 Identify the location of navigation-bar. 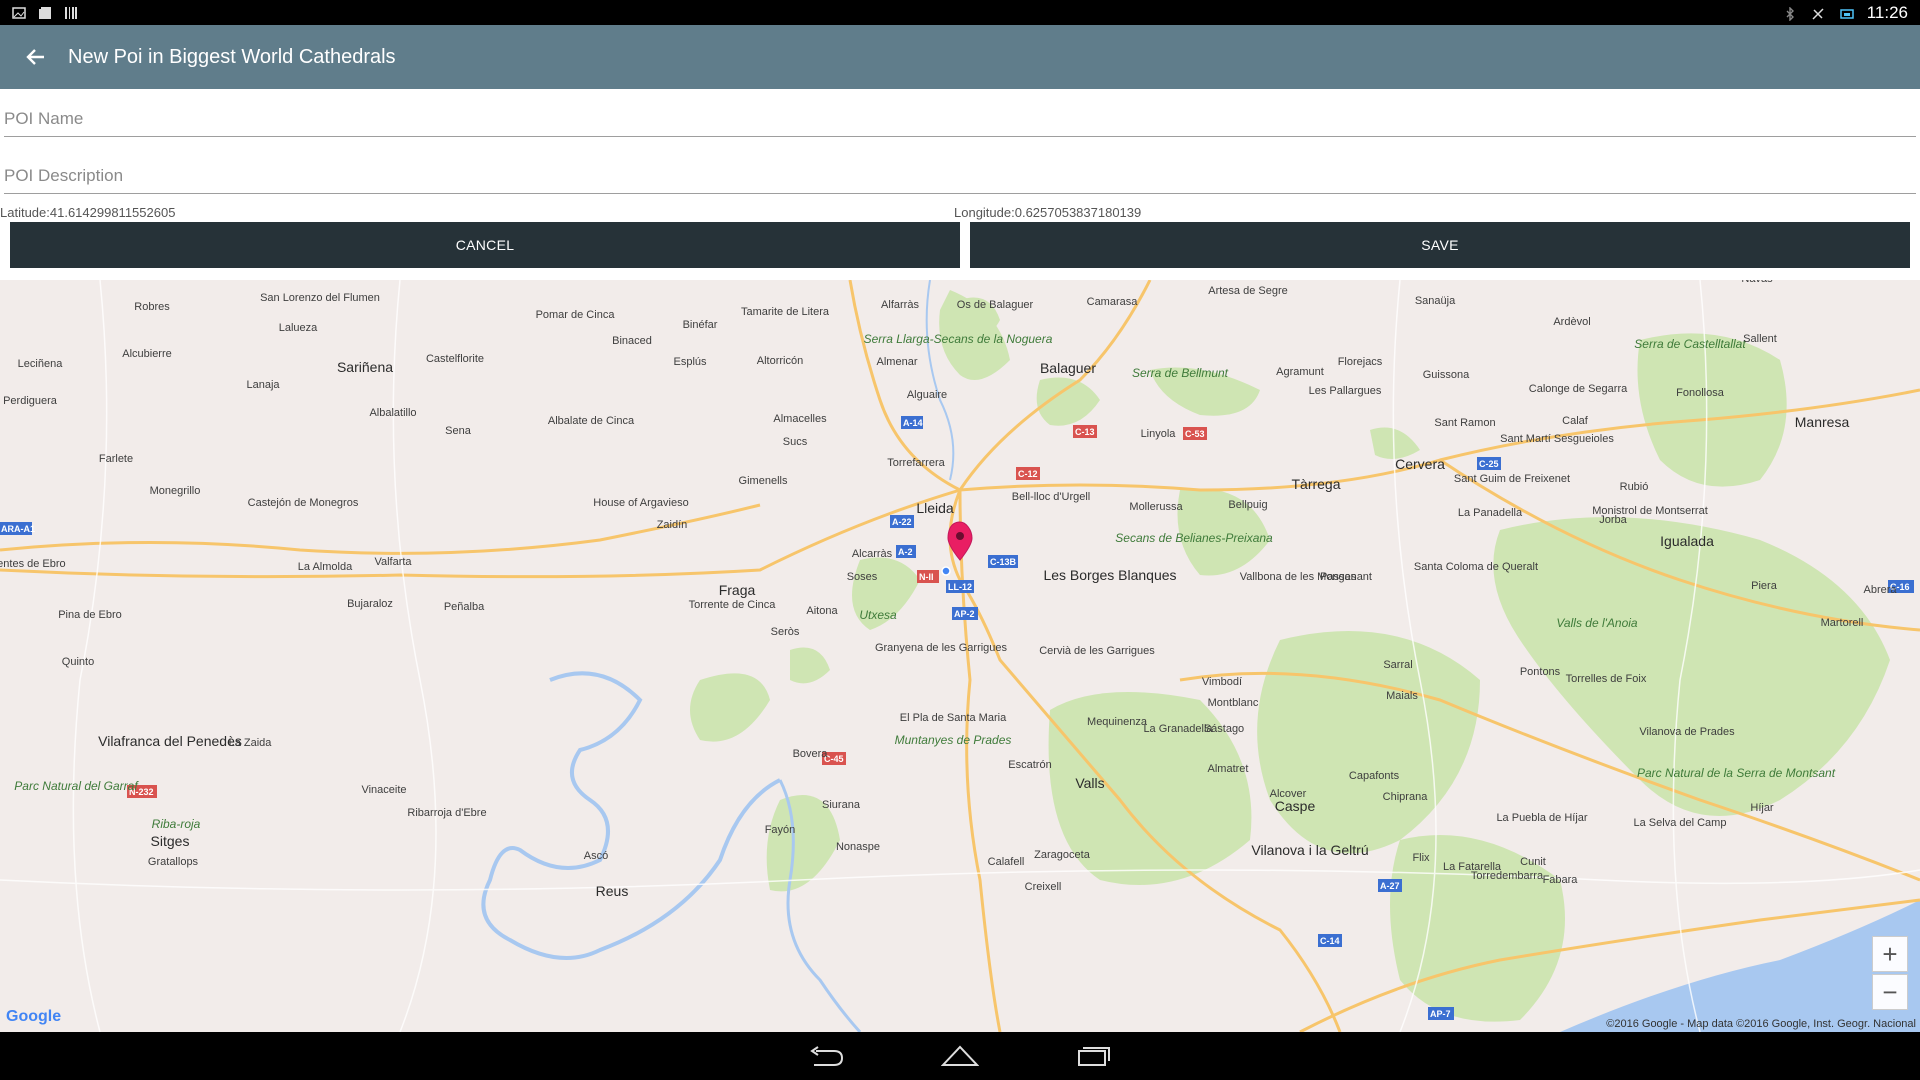
(960, 1056).